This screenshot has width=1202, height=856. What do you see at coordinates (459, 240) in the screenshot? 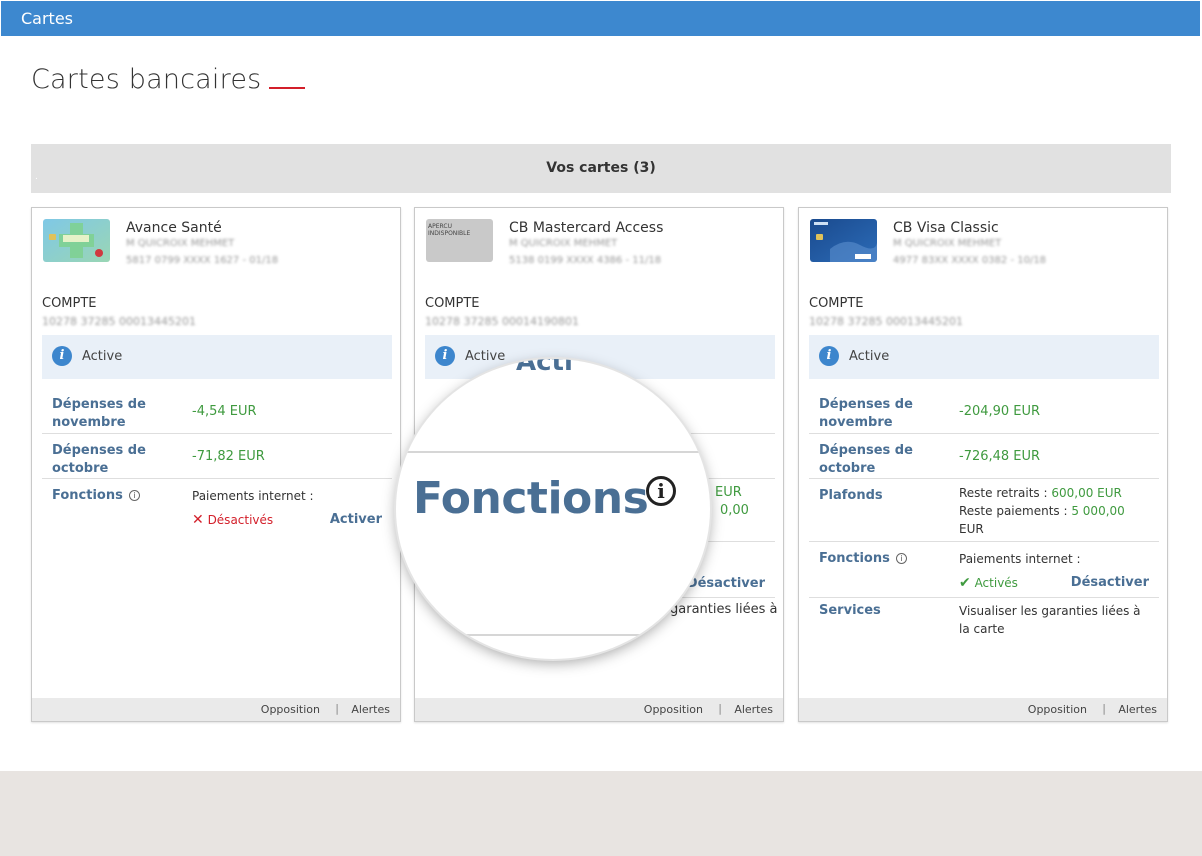
I see `card-thumbnail-apercu: APERCU INDISPONIBLE` at bounding box center [459, 240].